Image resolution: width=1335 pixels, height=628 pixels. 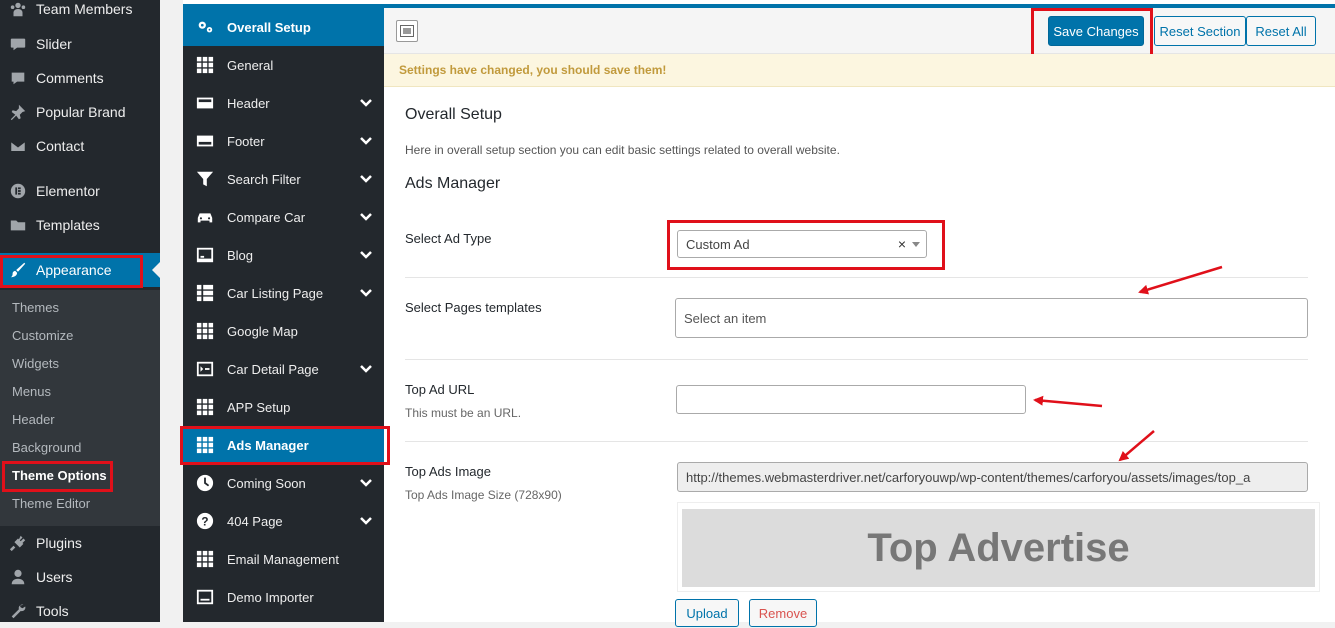 What do you see at coordinates (74, 270) in the screenshot?
I see `menu-label: Appearance` at bounding box center [74, 270].